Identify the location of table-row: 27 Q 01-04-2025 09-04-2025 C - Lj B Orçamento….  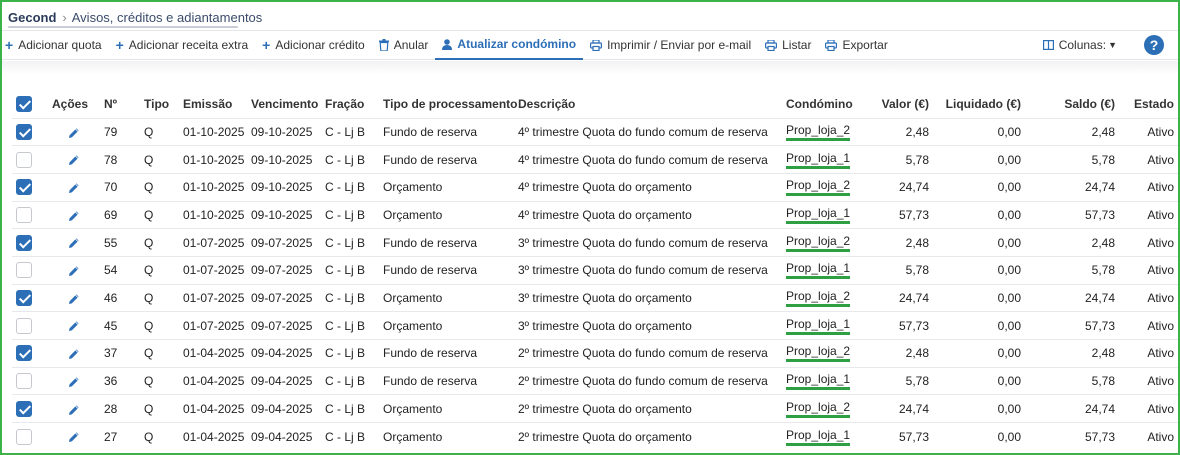
(595, 436).